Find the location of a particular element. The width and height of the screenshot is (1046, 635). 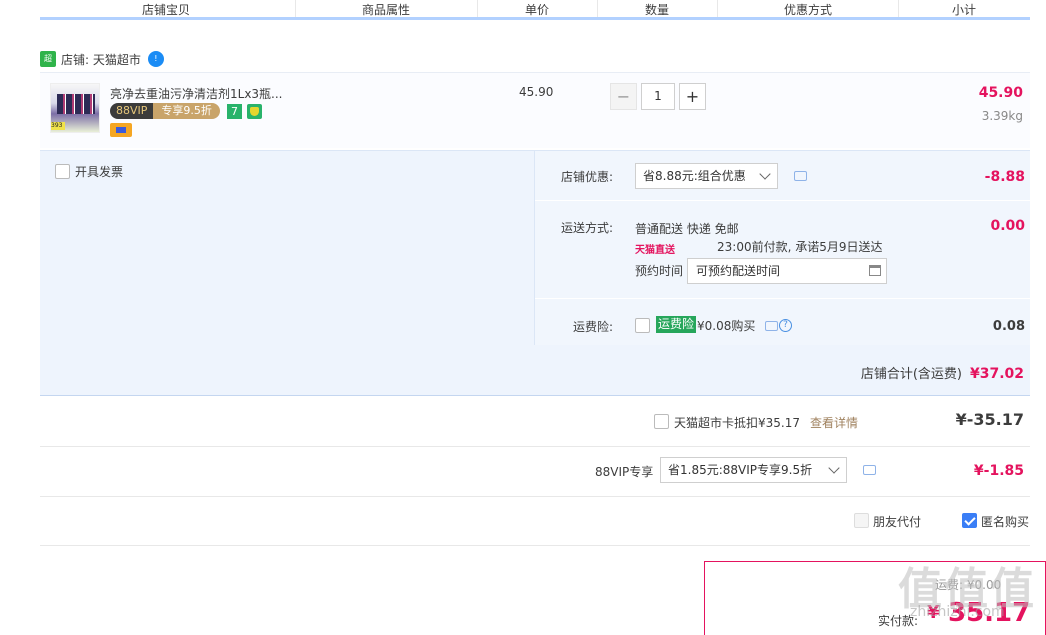

guarantee-shield-icon is located at coordinates (254, 111).